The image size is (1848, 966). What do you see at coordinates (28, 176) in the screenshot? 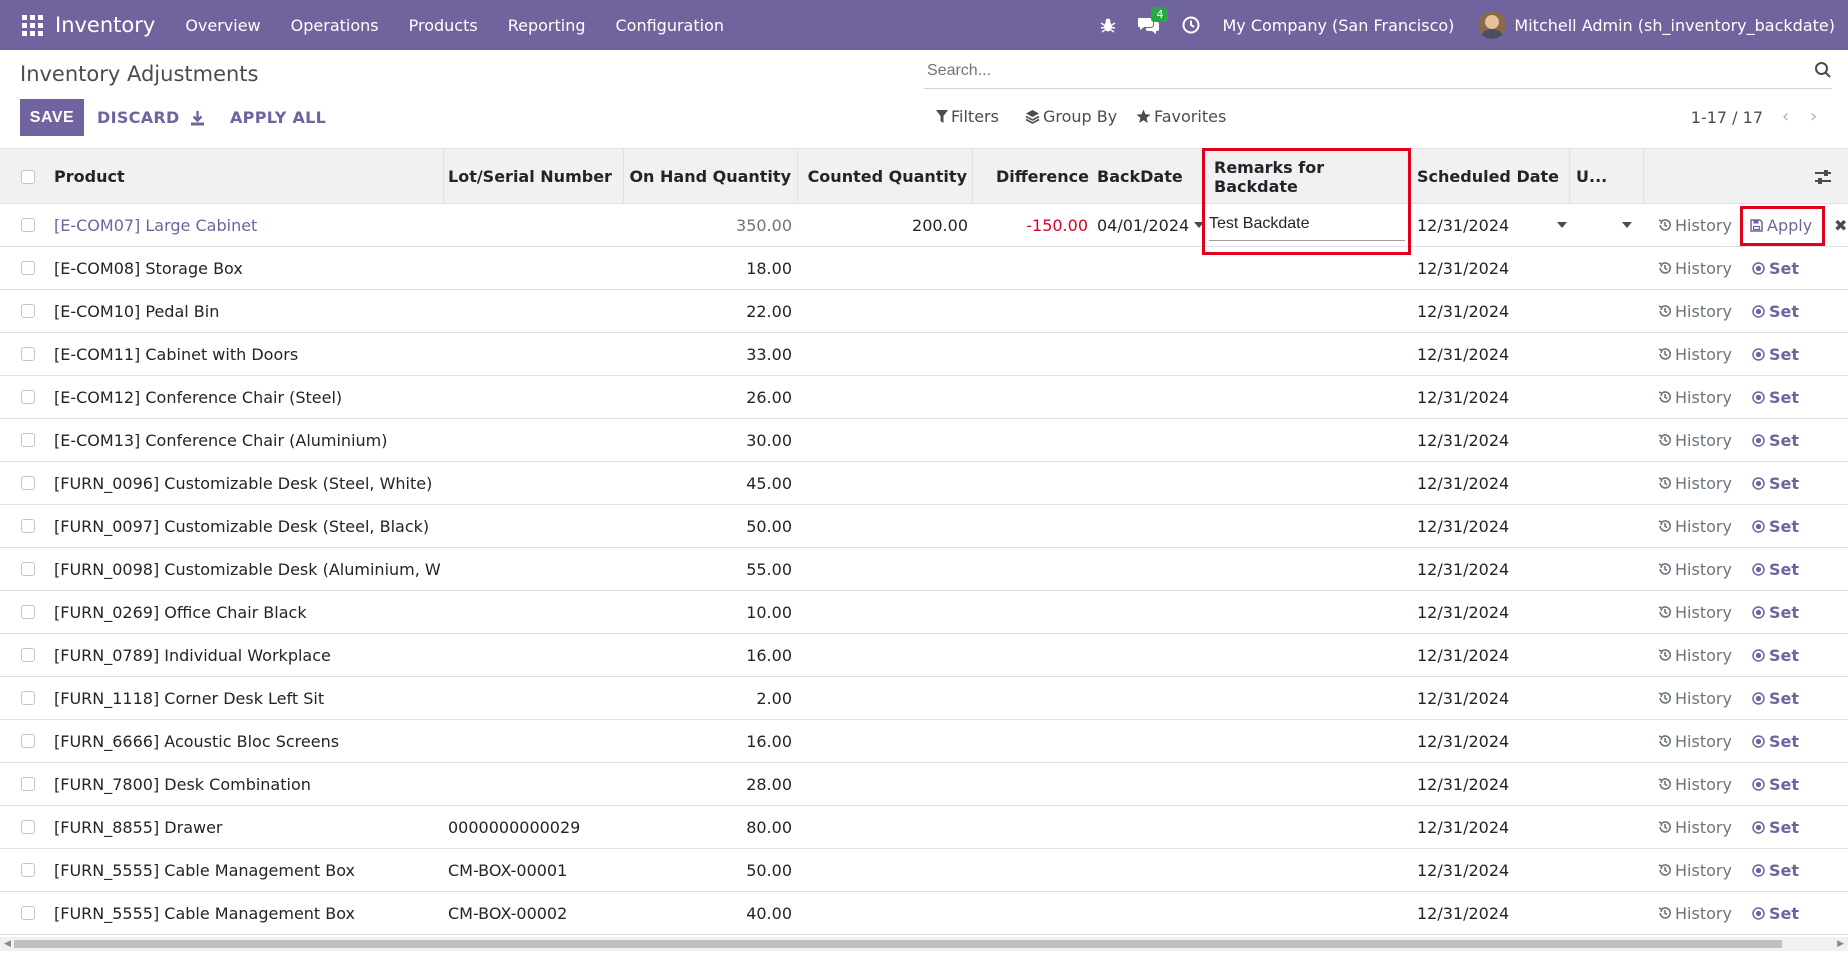
I see `select-all-checkbox` at bounding box center [28, 176].